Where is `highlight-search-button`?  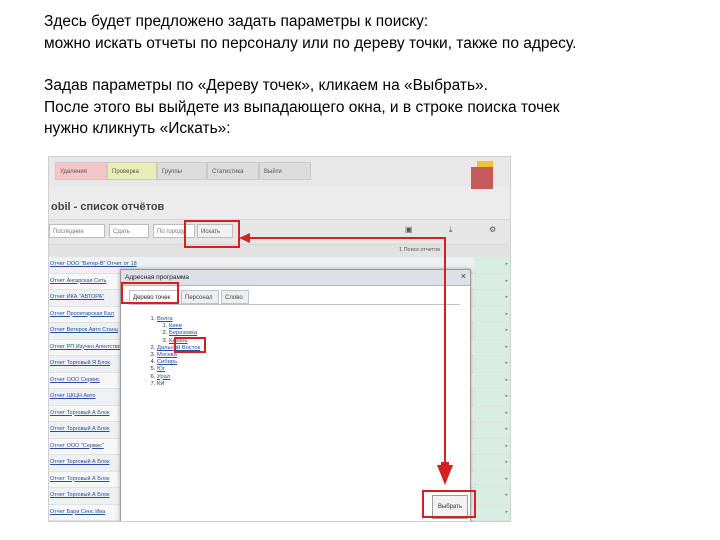
highlight-search-button is located at coordinates (212, 234).